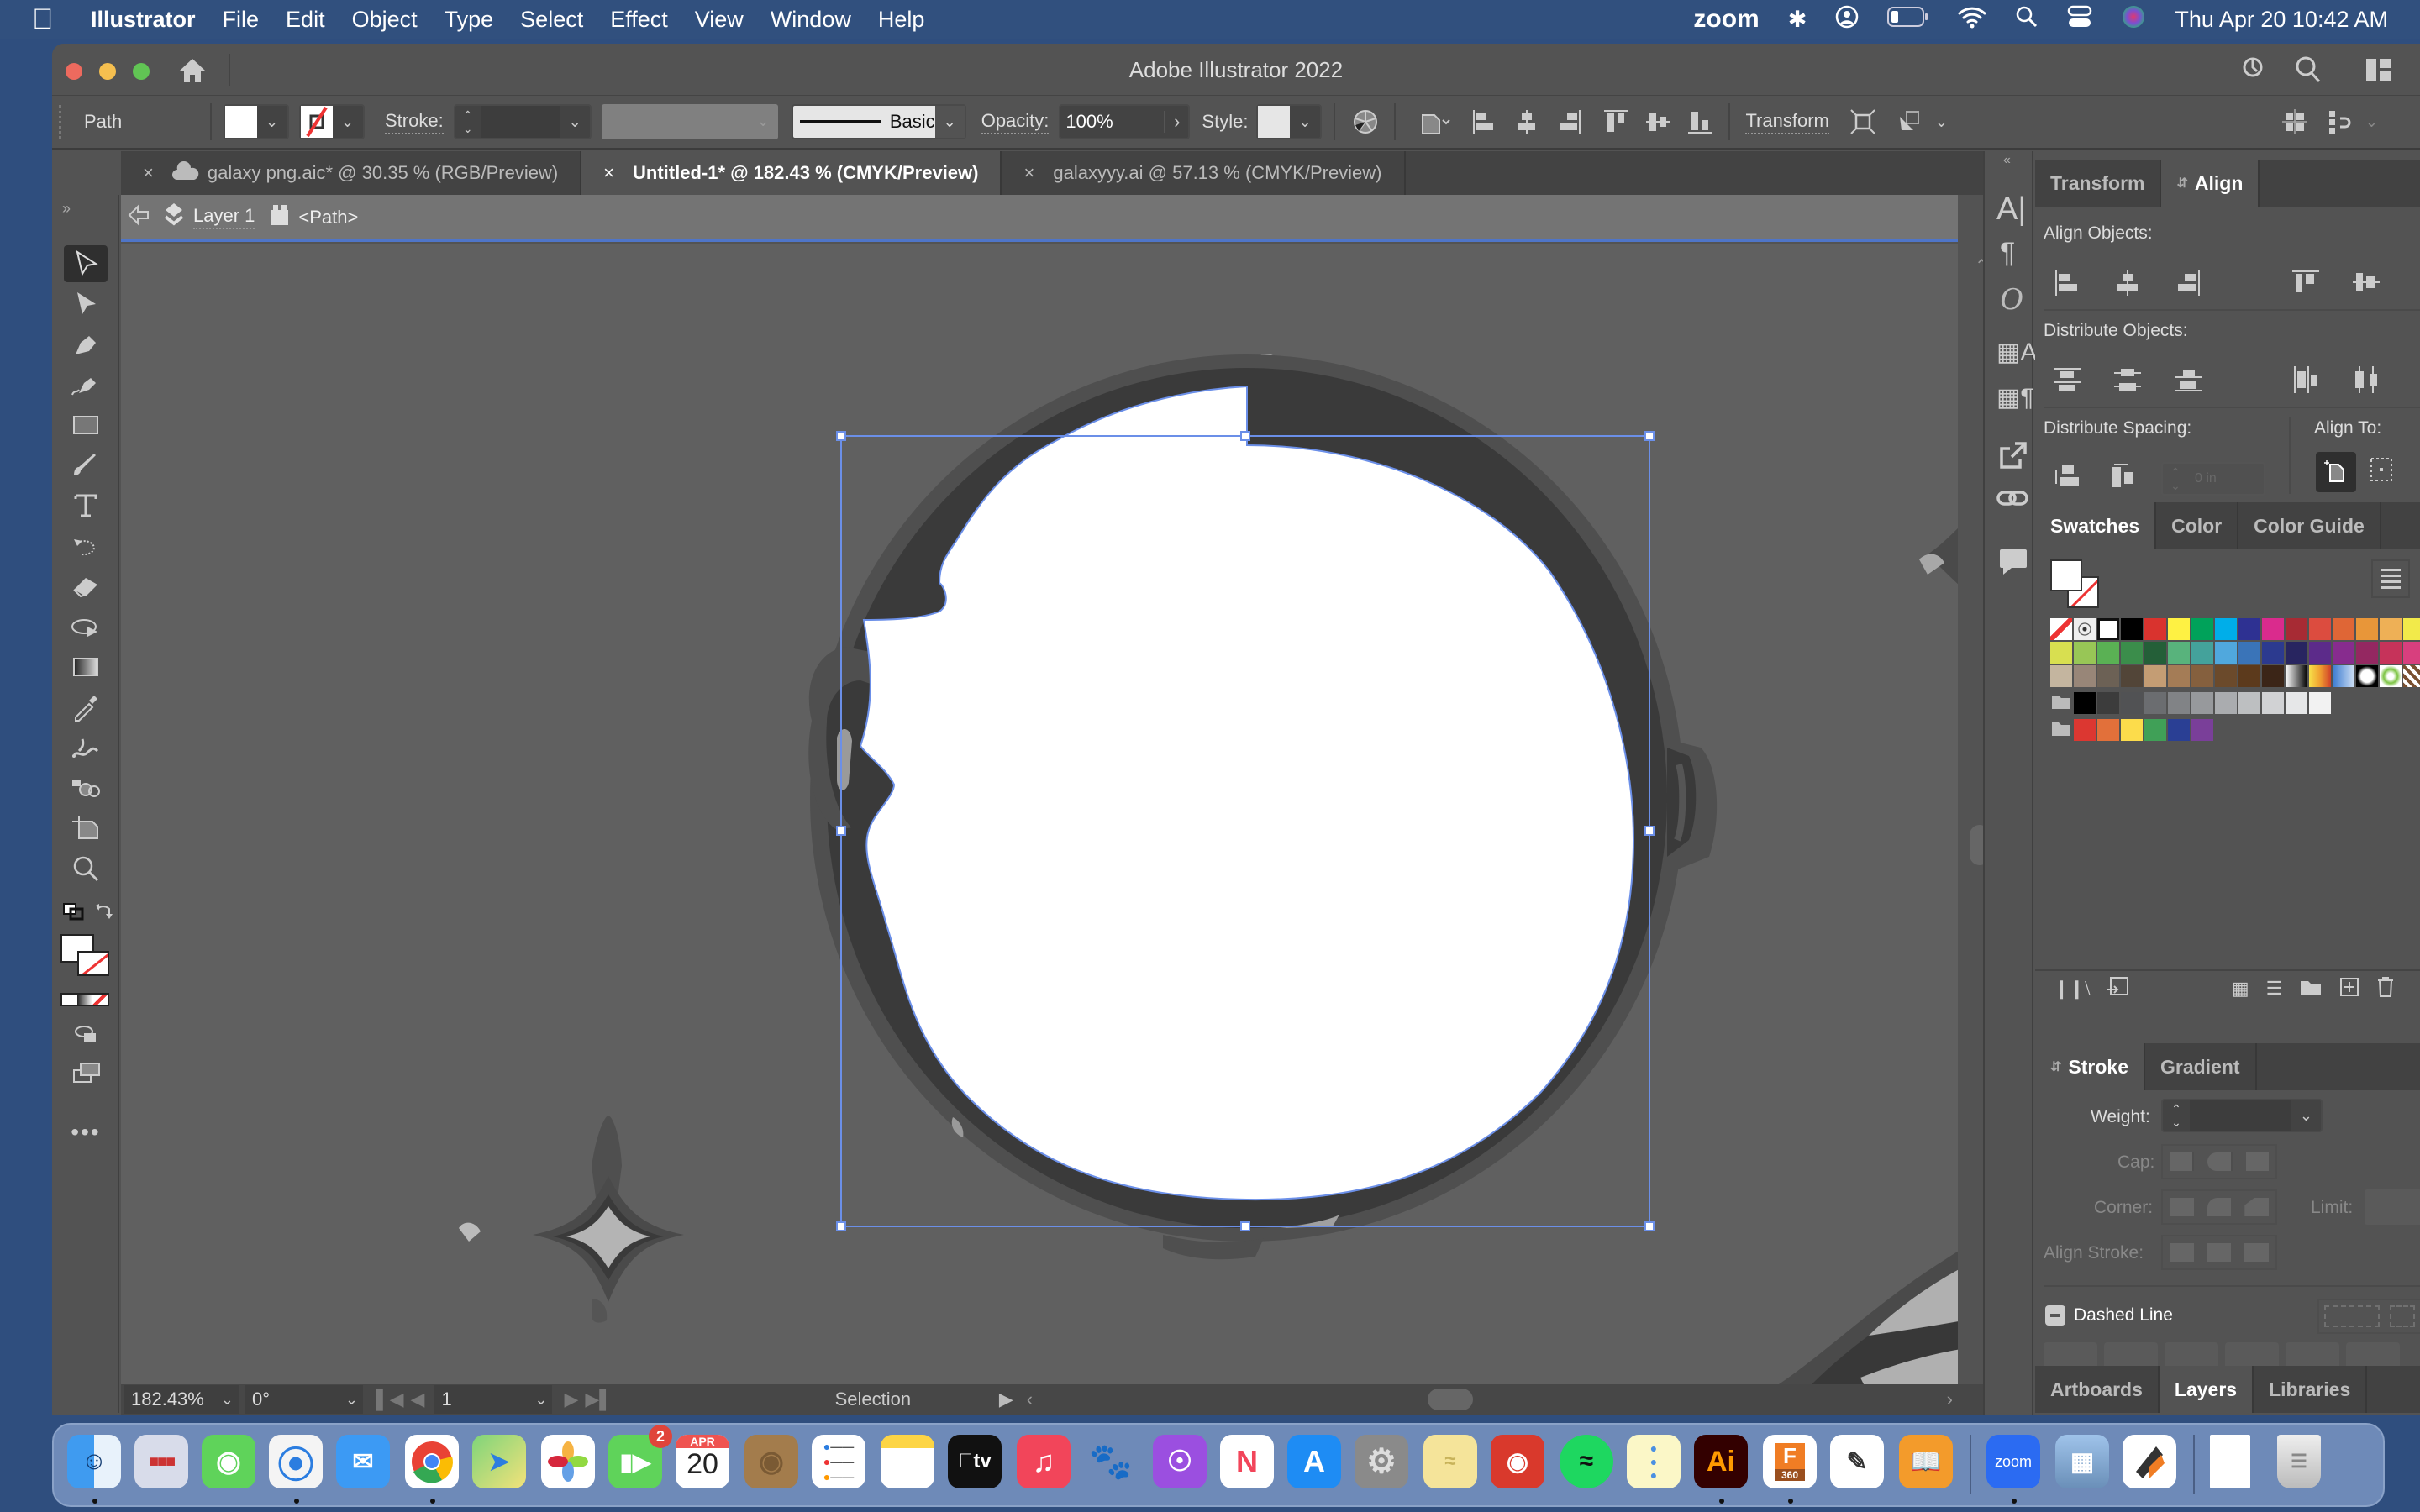 This screenshot has height=1512, width=2420. I want to click on tab-align: ⇵ Align, so click(2210, 183).